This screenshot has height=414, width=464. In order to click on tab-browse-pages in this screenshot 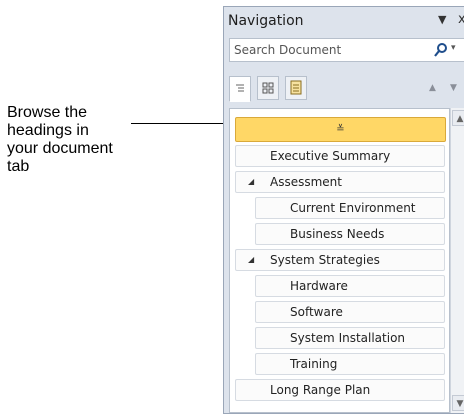, I will do `click(268, 88)`.